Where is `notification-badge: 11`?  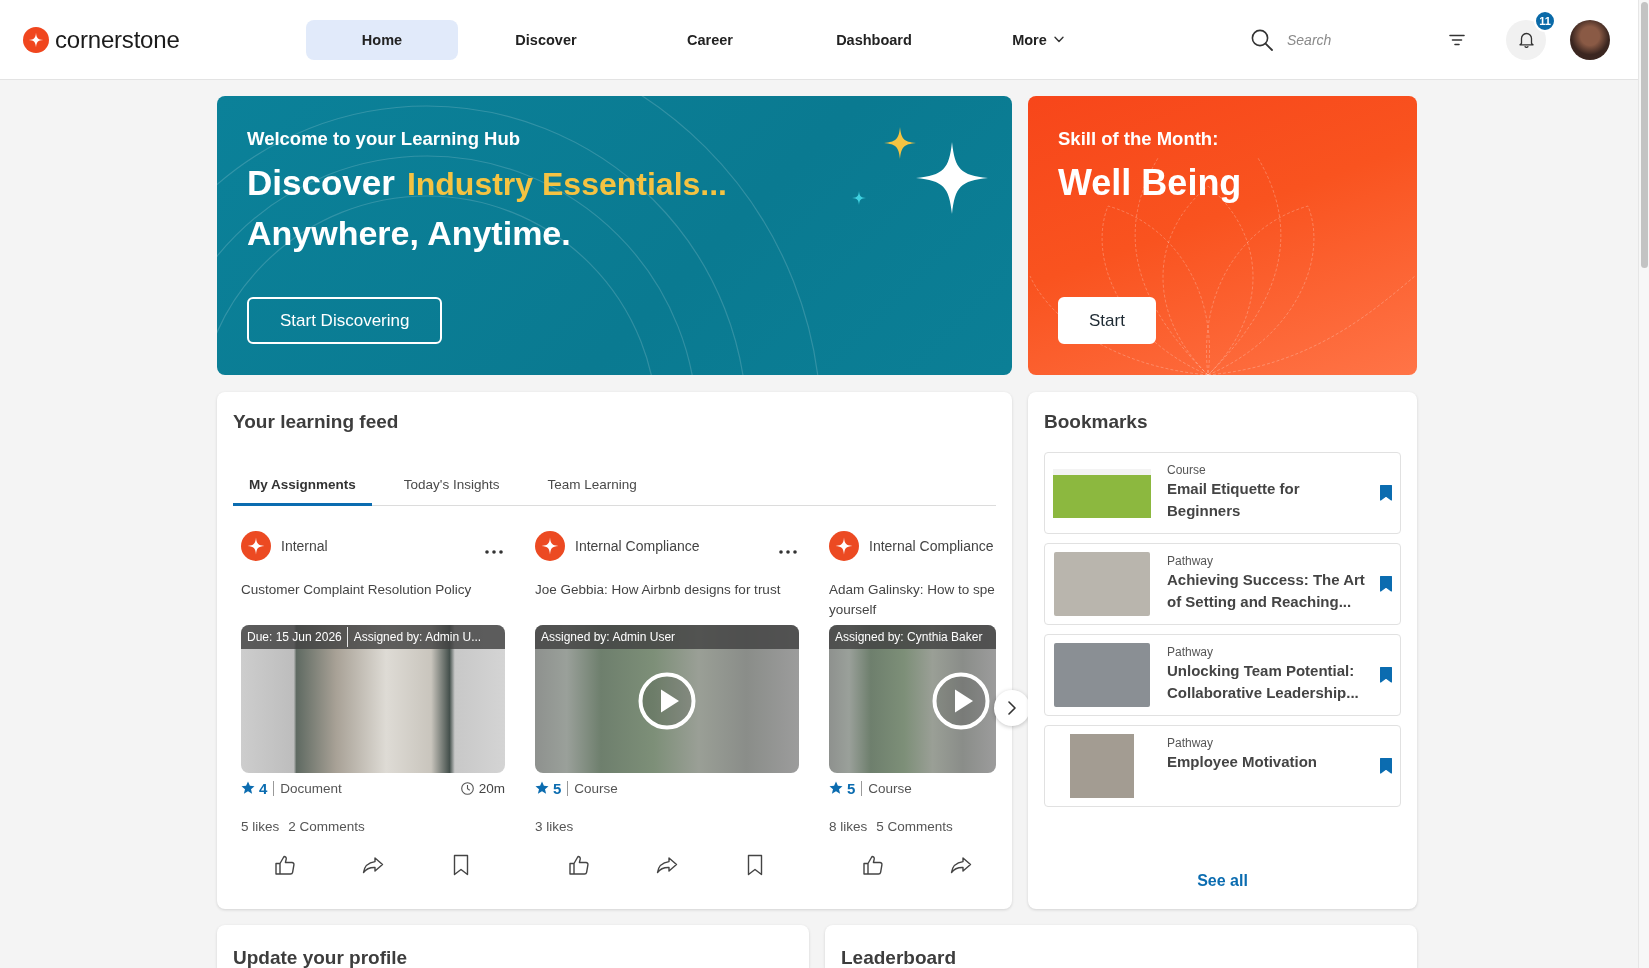 notification-badge: 11 is located at coordinates (1545, 20).